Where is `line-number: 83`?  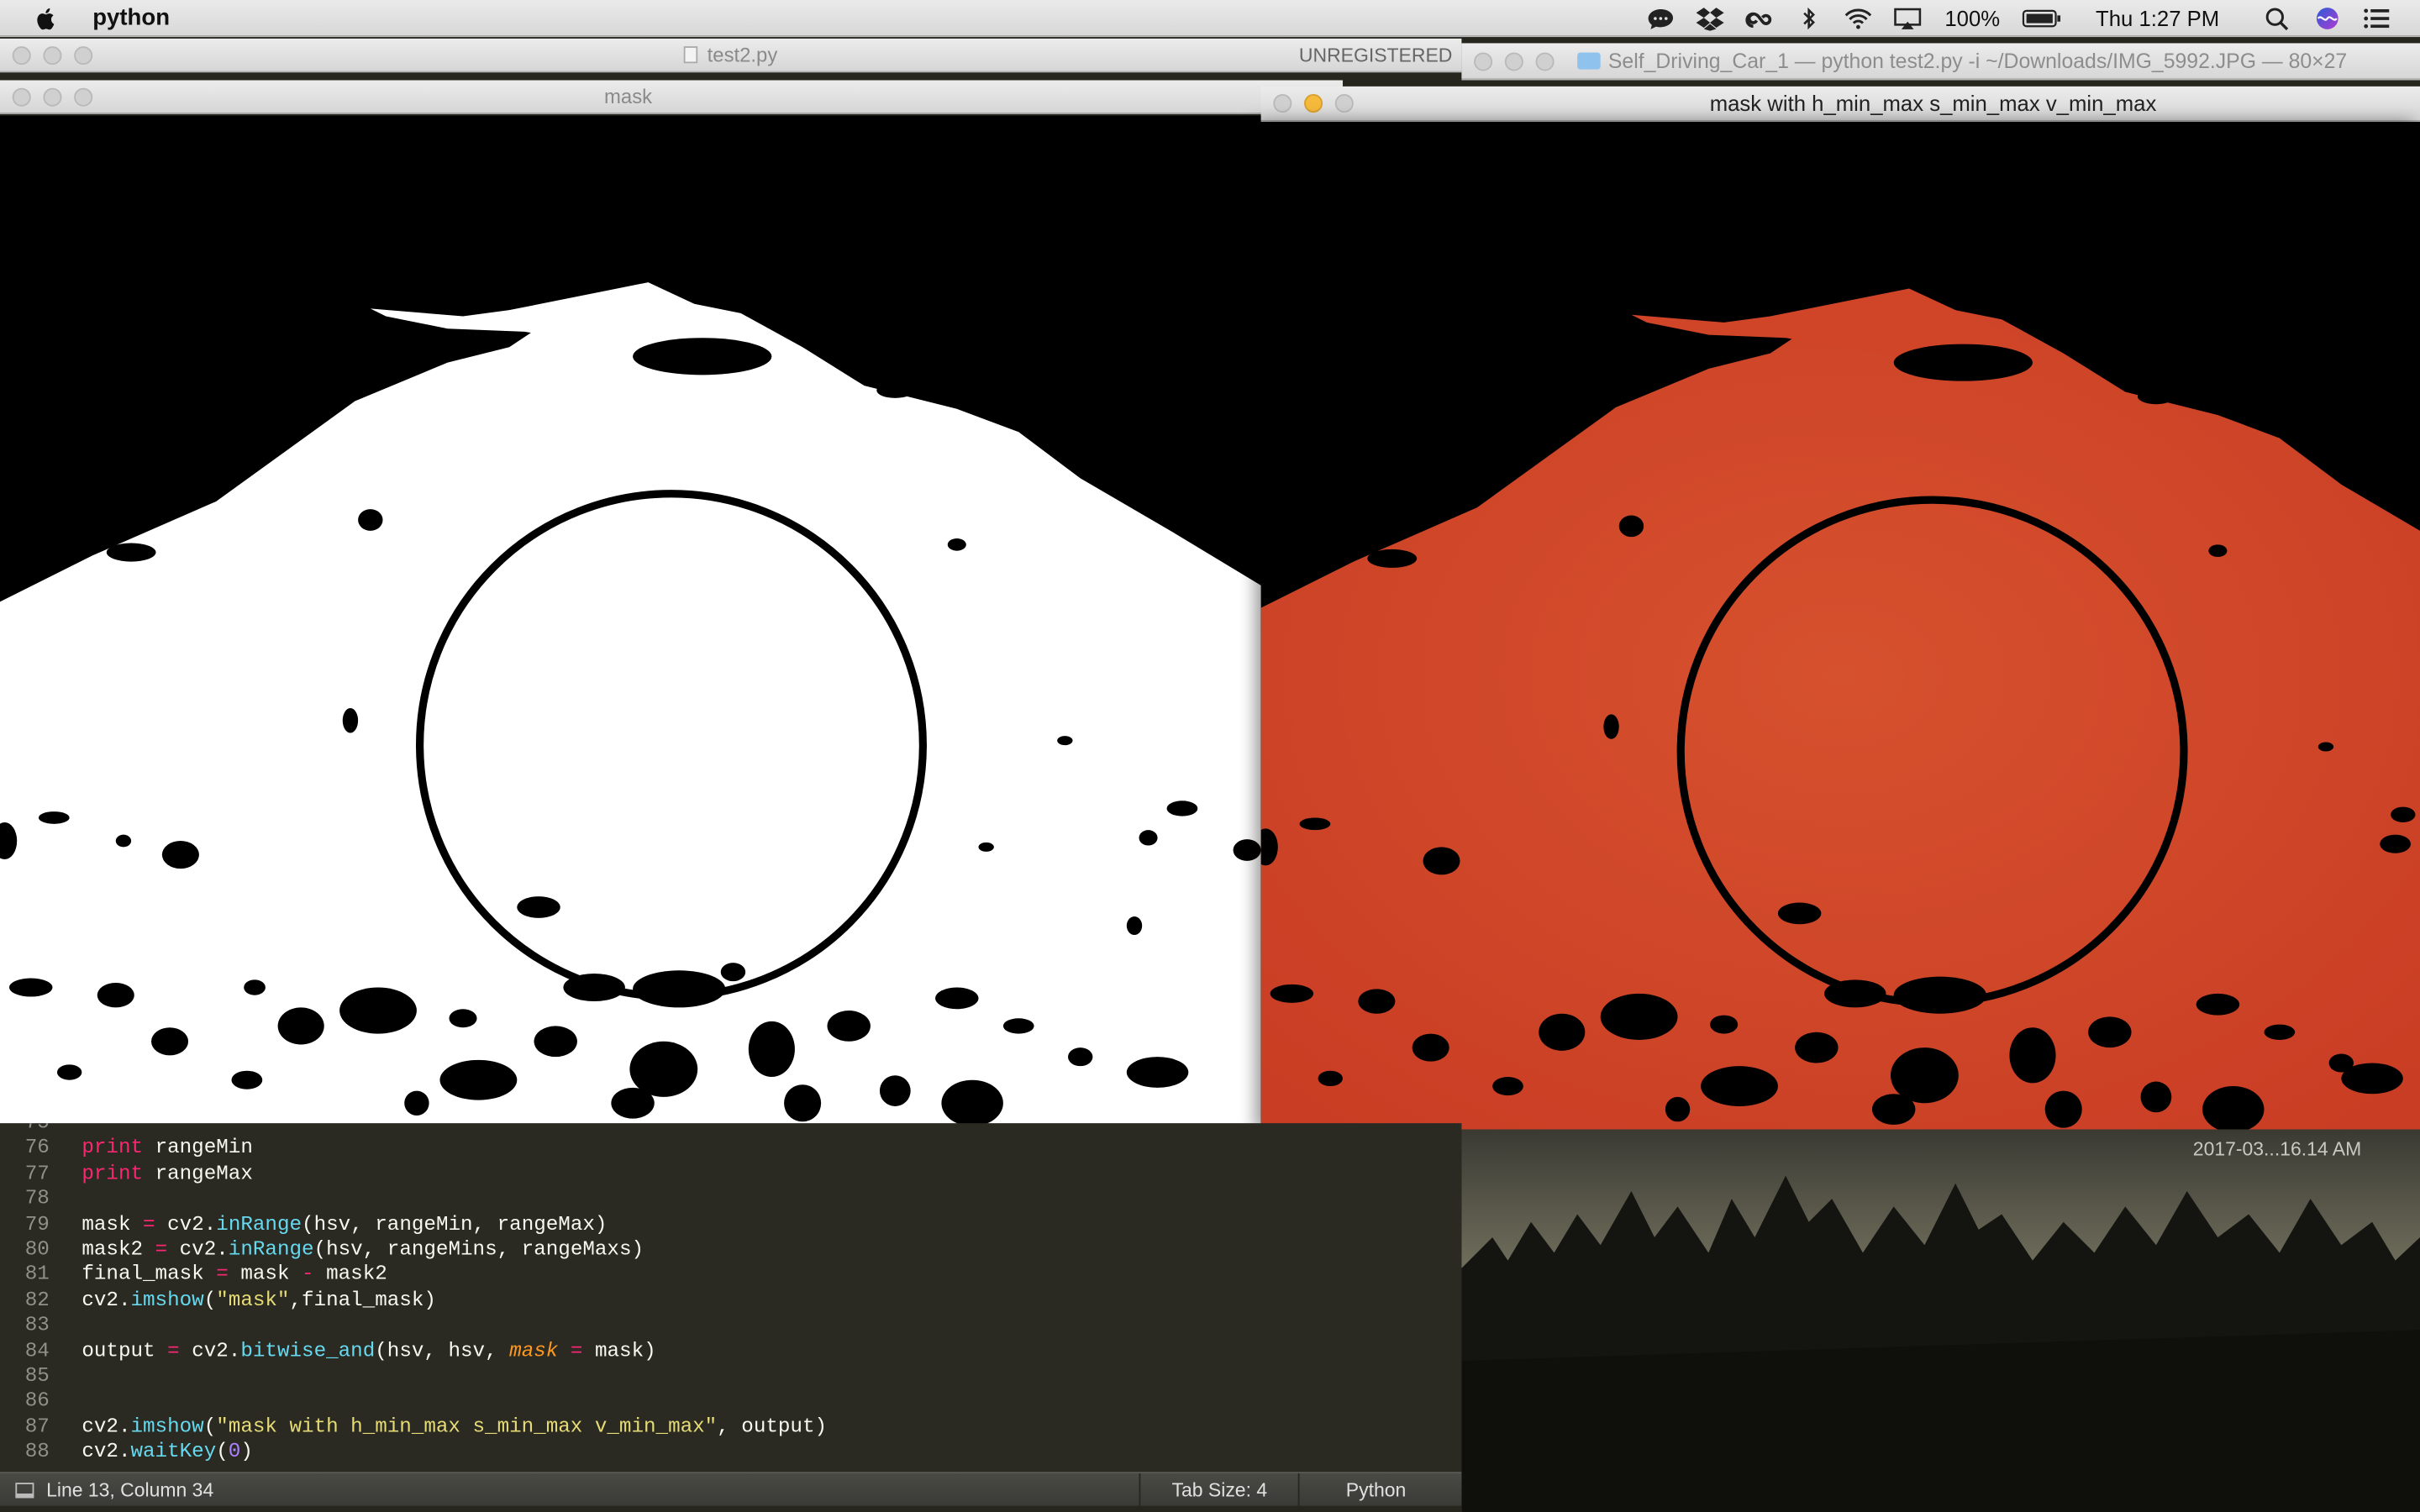
line-number: 83 is located at coordinates (37, 1324).